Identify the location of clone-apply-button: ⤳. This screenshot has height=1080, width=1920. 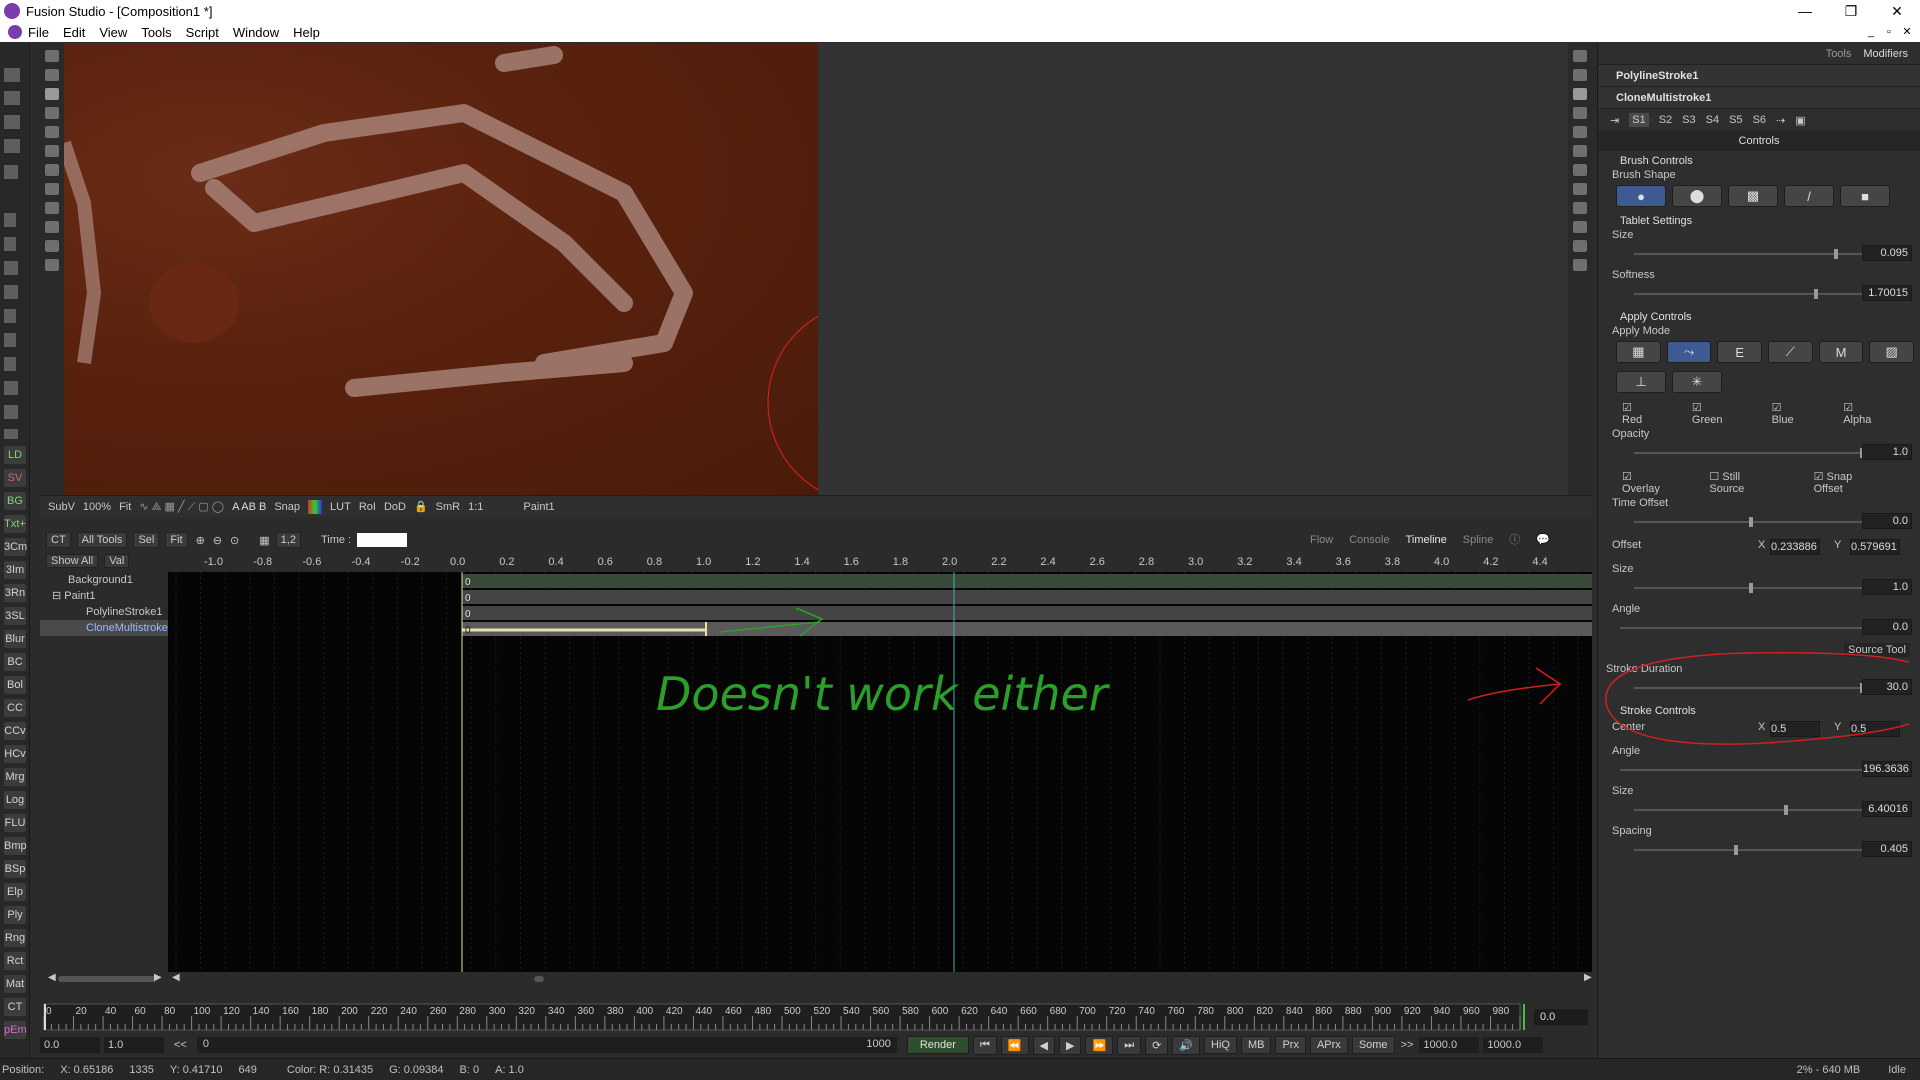
(1689, 352).